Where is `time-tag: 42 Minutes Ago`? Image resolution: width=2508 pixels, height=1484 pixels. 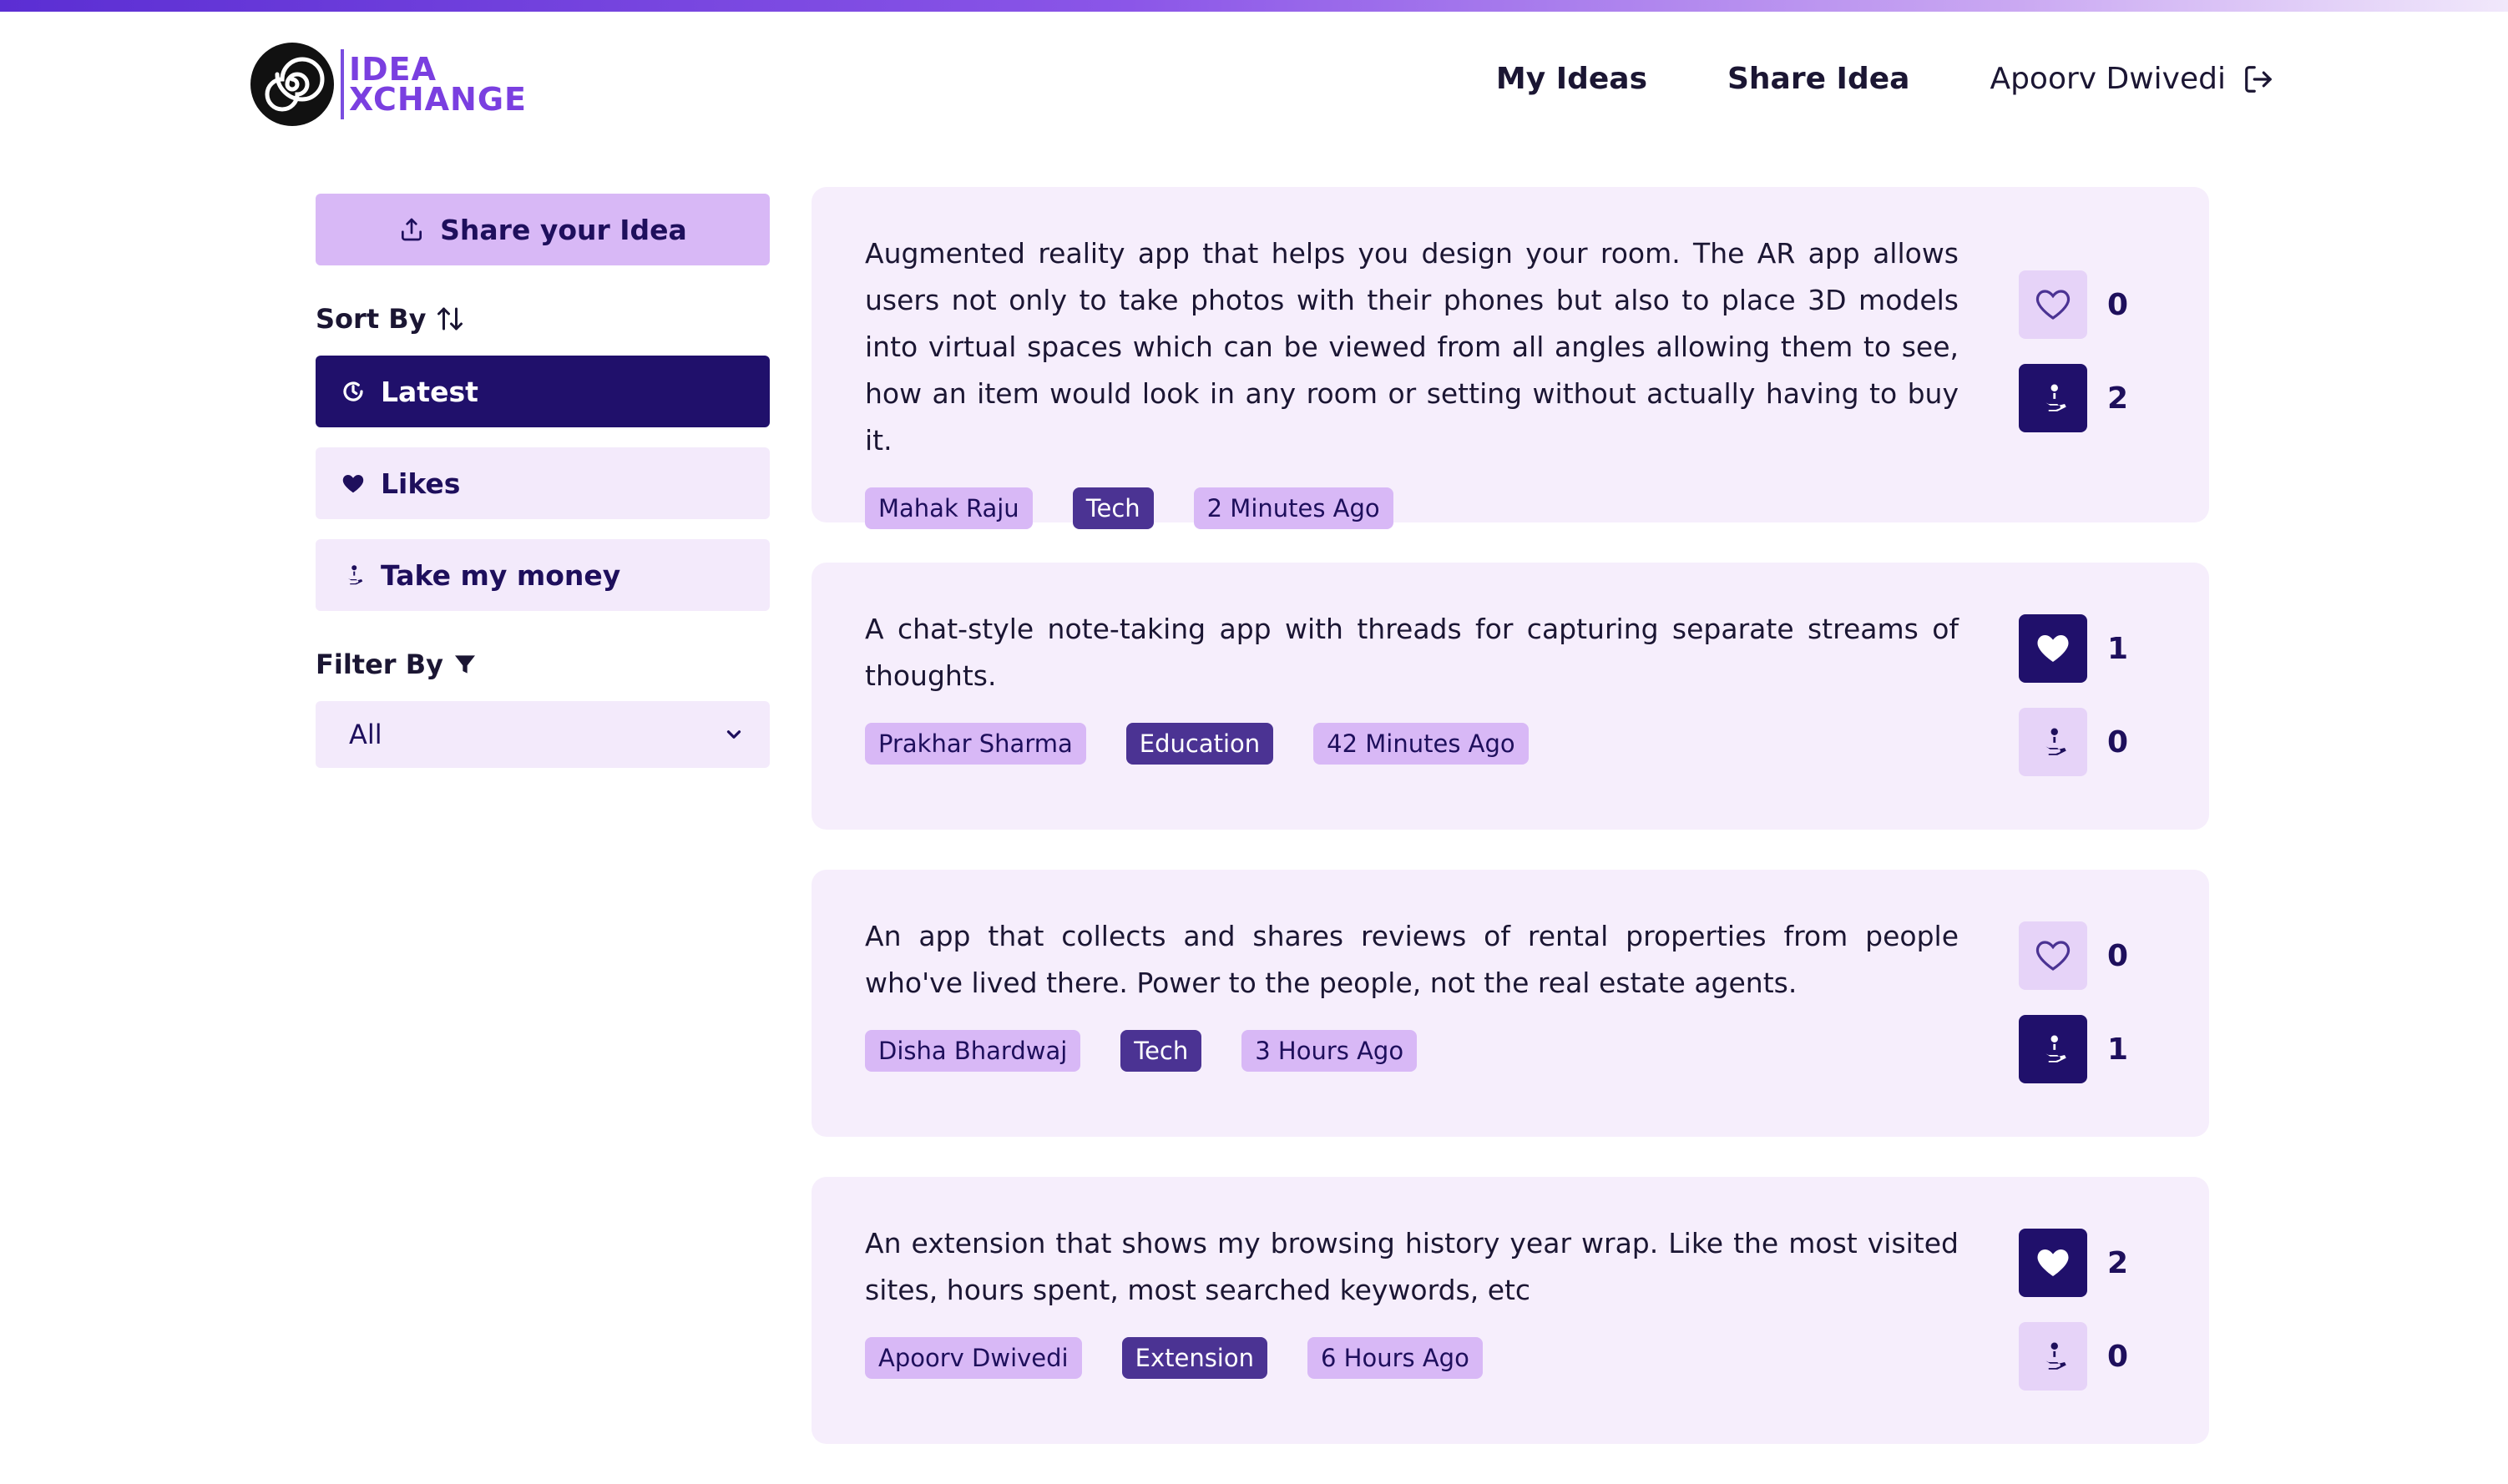
time-tag: 42 Minutes Ago is located at coordinates (1421, 744).